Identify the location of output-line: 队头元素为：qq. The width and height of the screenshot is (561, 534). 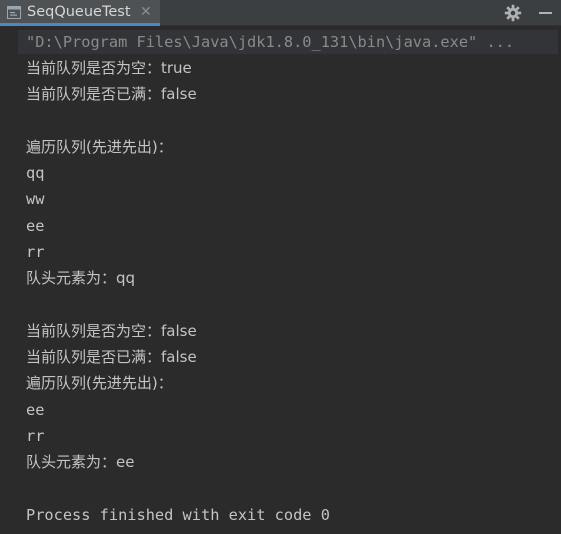
(81, 278).